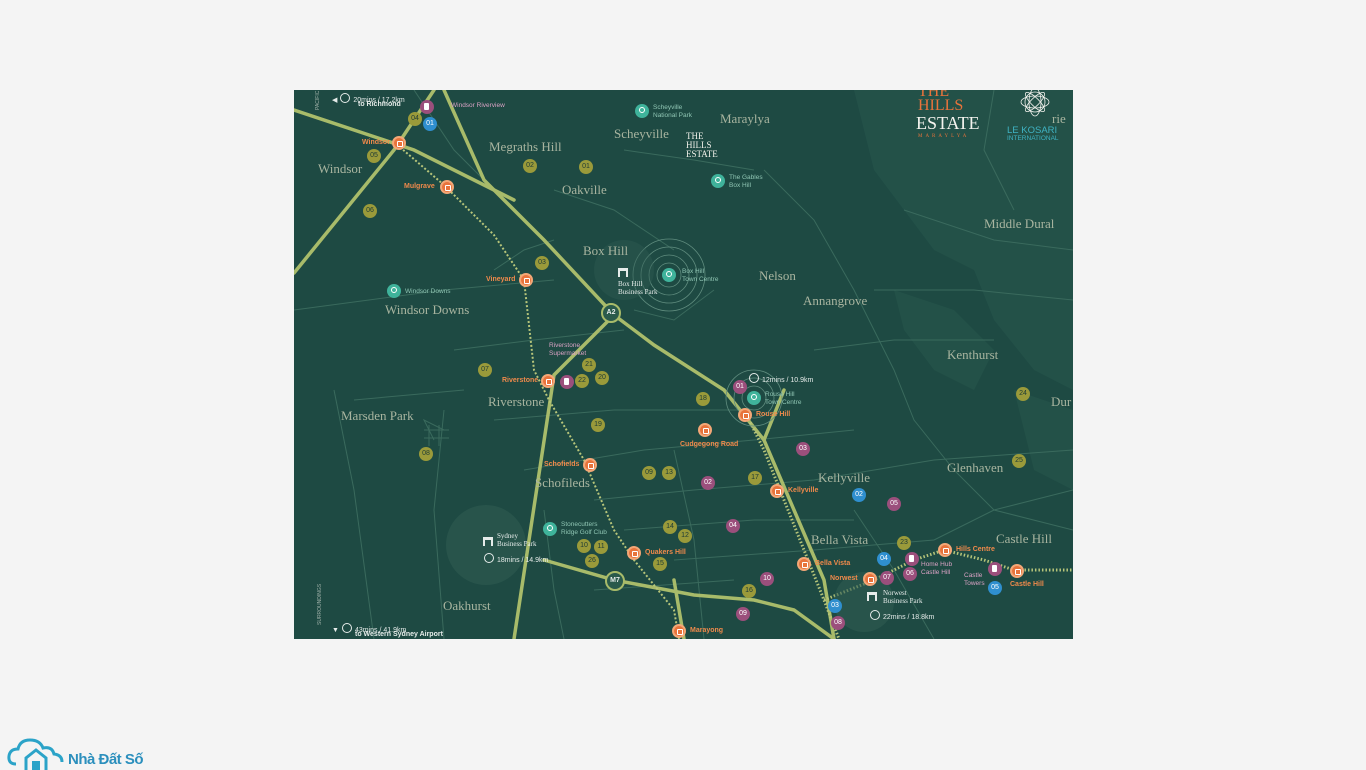  Describe the element at coordinates (870, 579) in the screenshot. I see `station-norwest-icon` at that location.